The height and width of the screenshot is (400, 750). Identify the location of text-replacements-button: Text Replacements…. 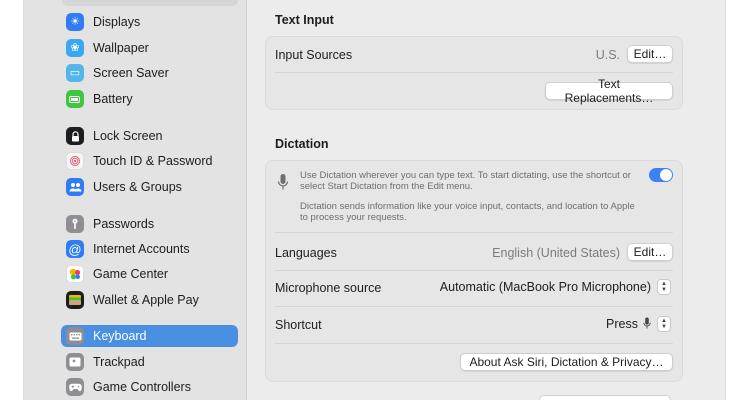
(609, 91).